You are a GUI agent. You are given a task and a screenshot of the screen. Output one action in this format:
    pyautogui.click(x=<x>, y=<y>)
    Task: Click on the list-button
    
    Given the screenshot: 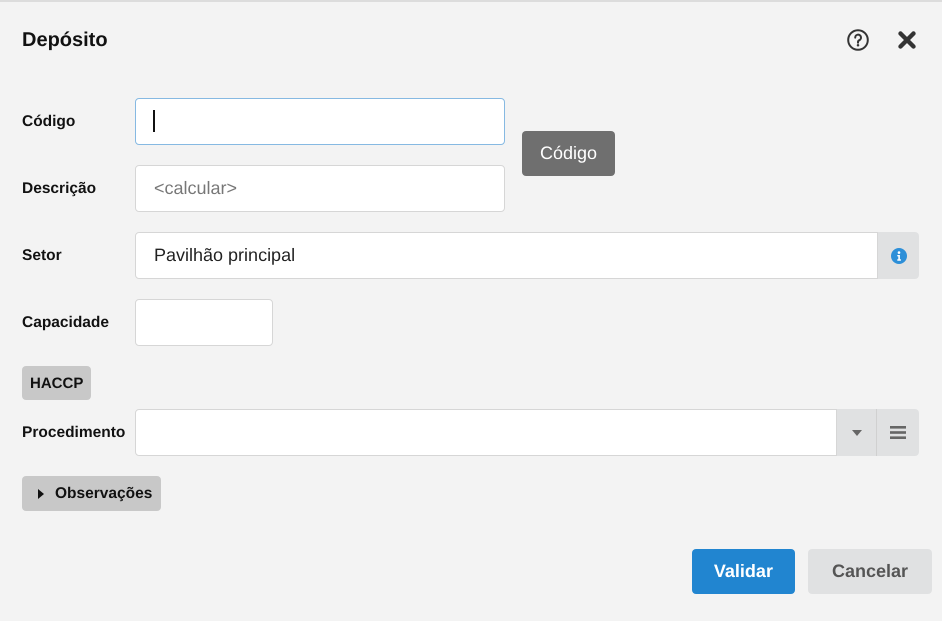 What is the action you would take?
    pyautogui.click(x=898, y=432)
    